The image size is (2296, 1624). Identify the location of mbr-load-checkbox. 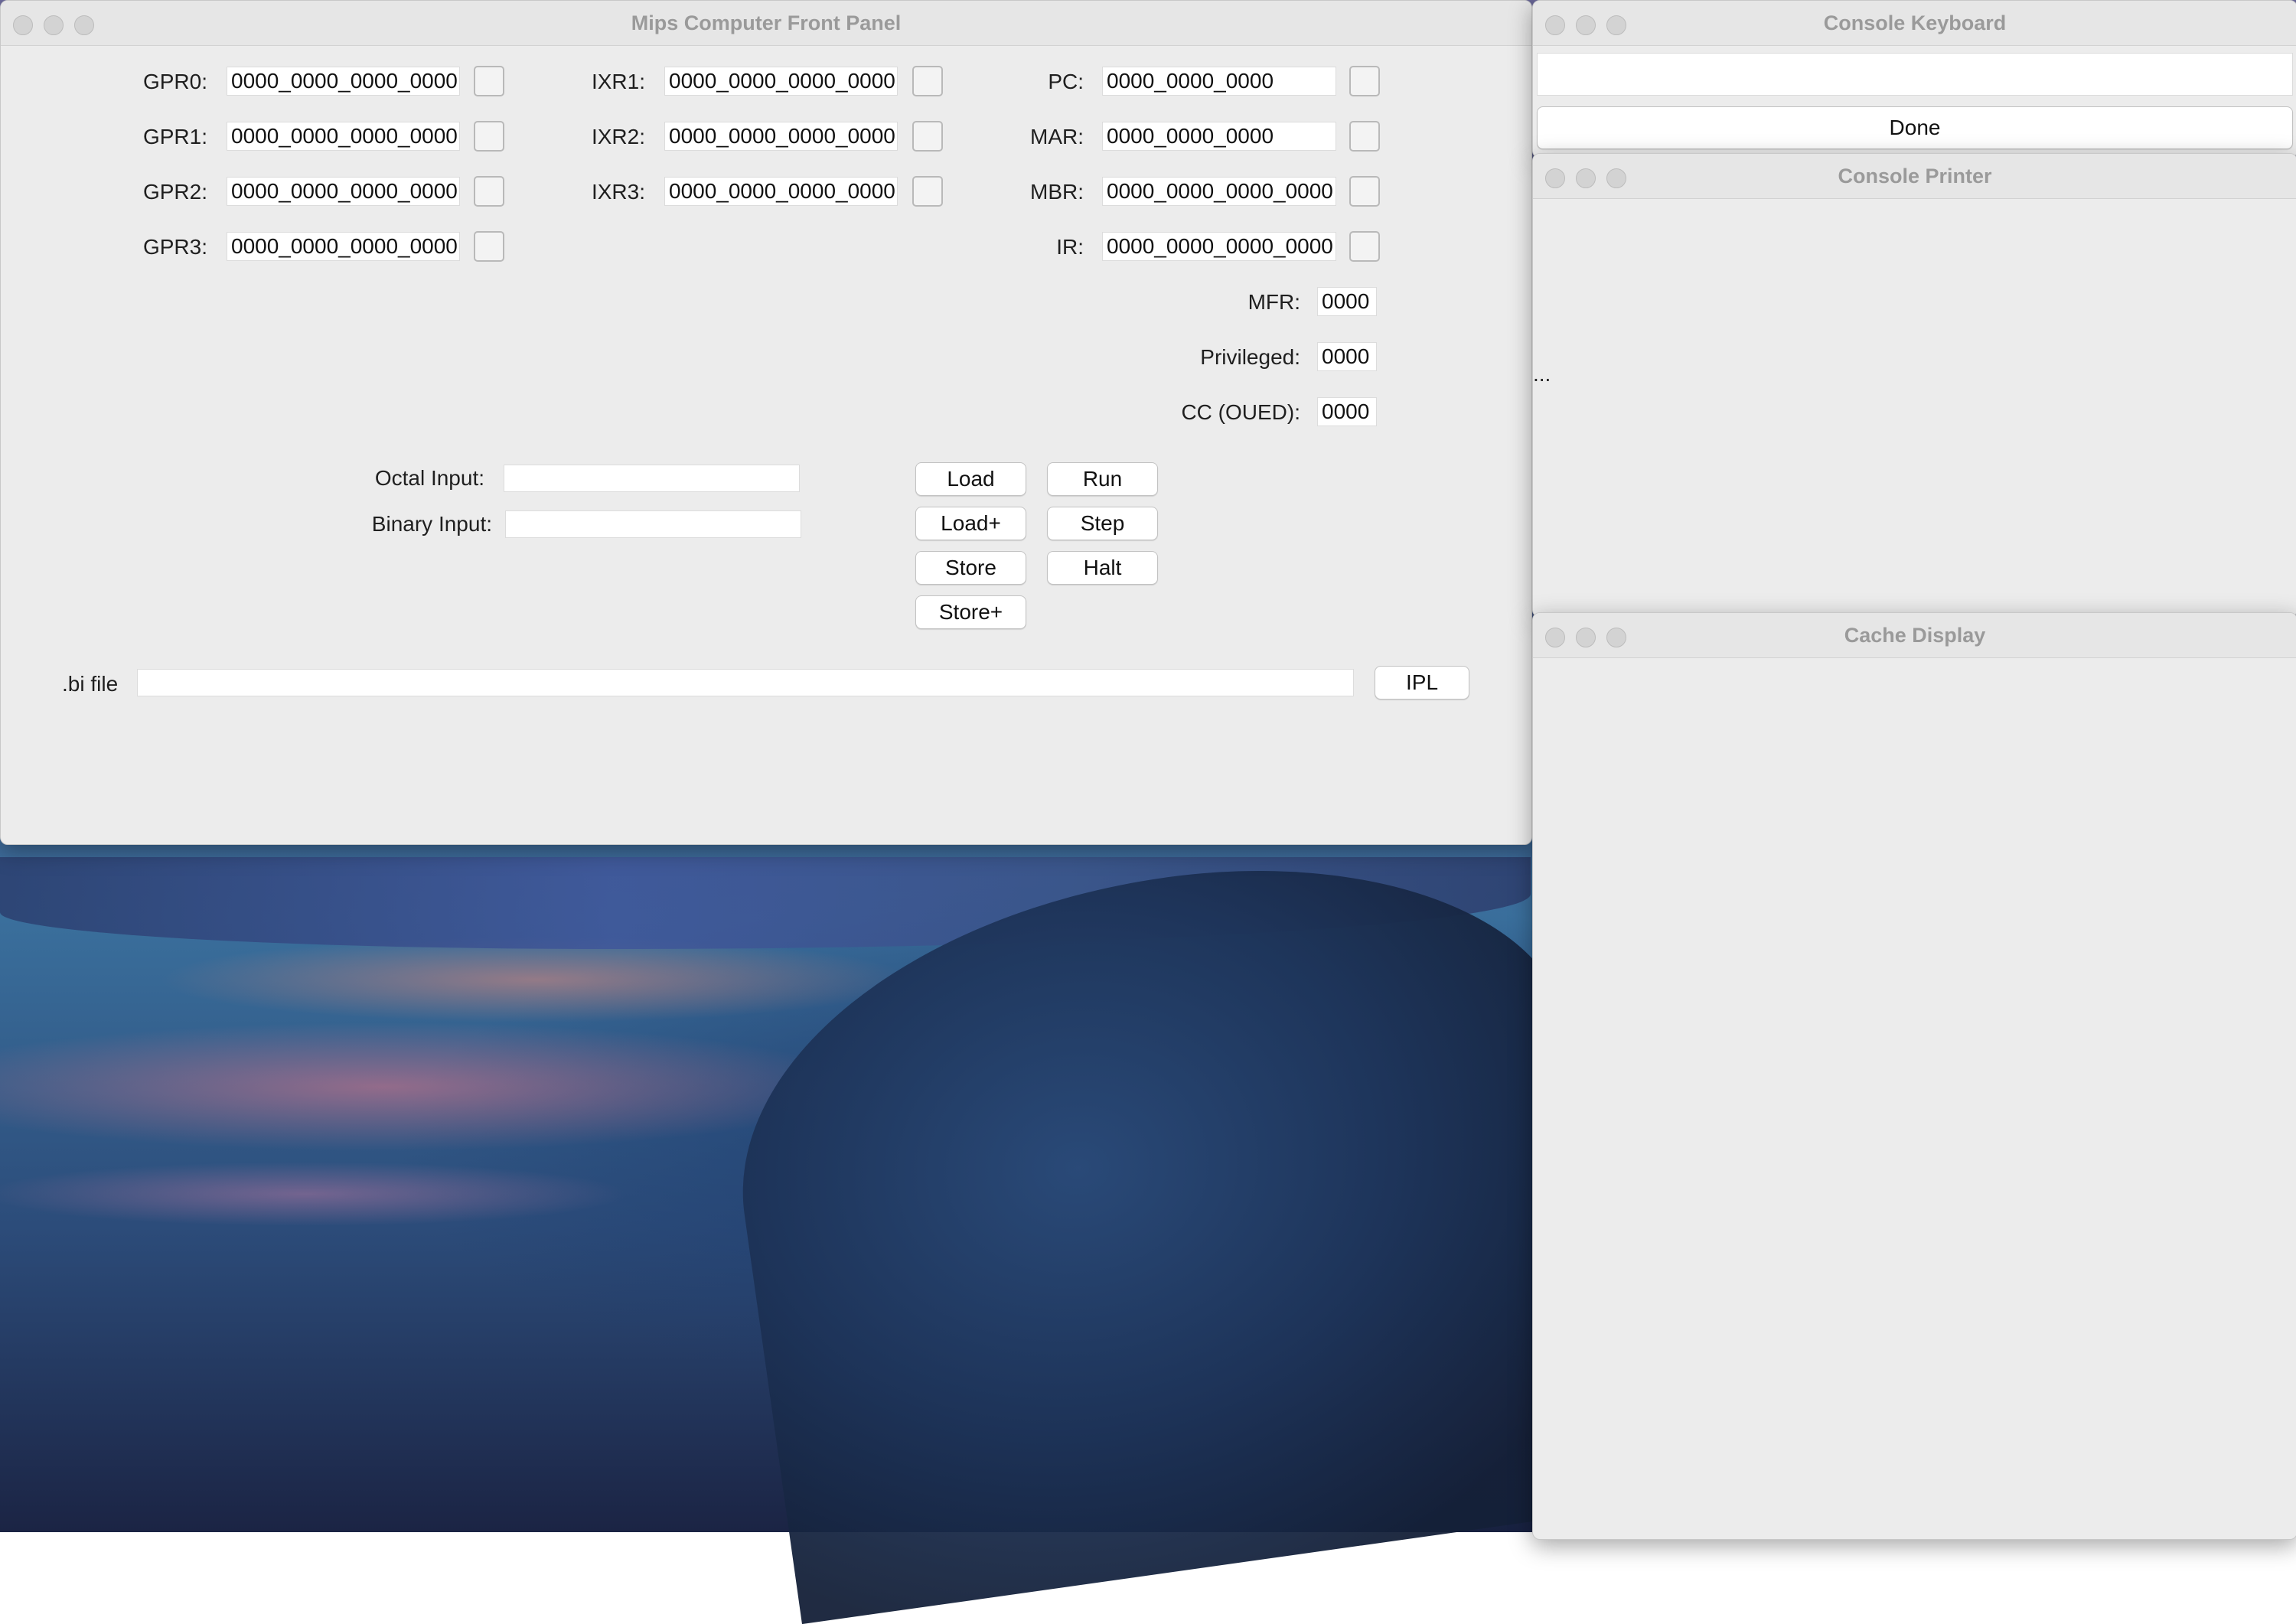
(1364, 192).